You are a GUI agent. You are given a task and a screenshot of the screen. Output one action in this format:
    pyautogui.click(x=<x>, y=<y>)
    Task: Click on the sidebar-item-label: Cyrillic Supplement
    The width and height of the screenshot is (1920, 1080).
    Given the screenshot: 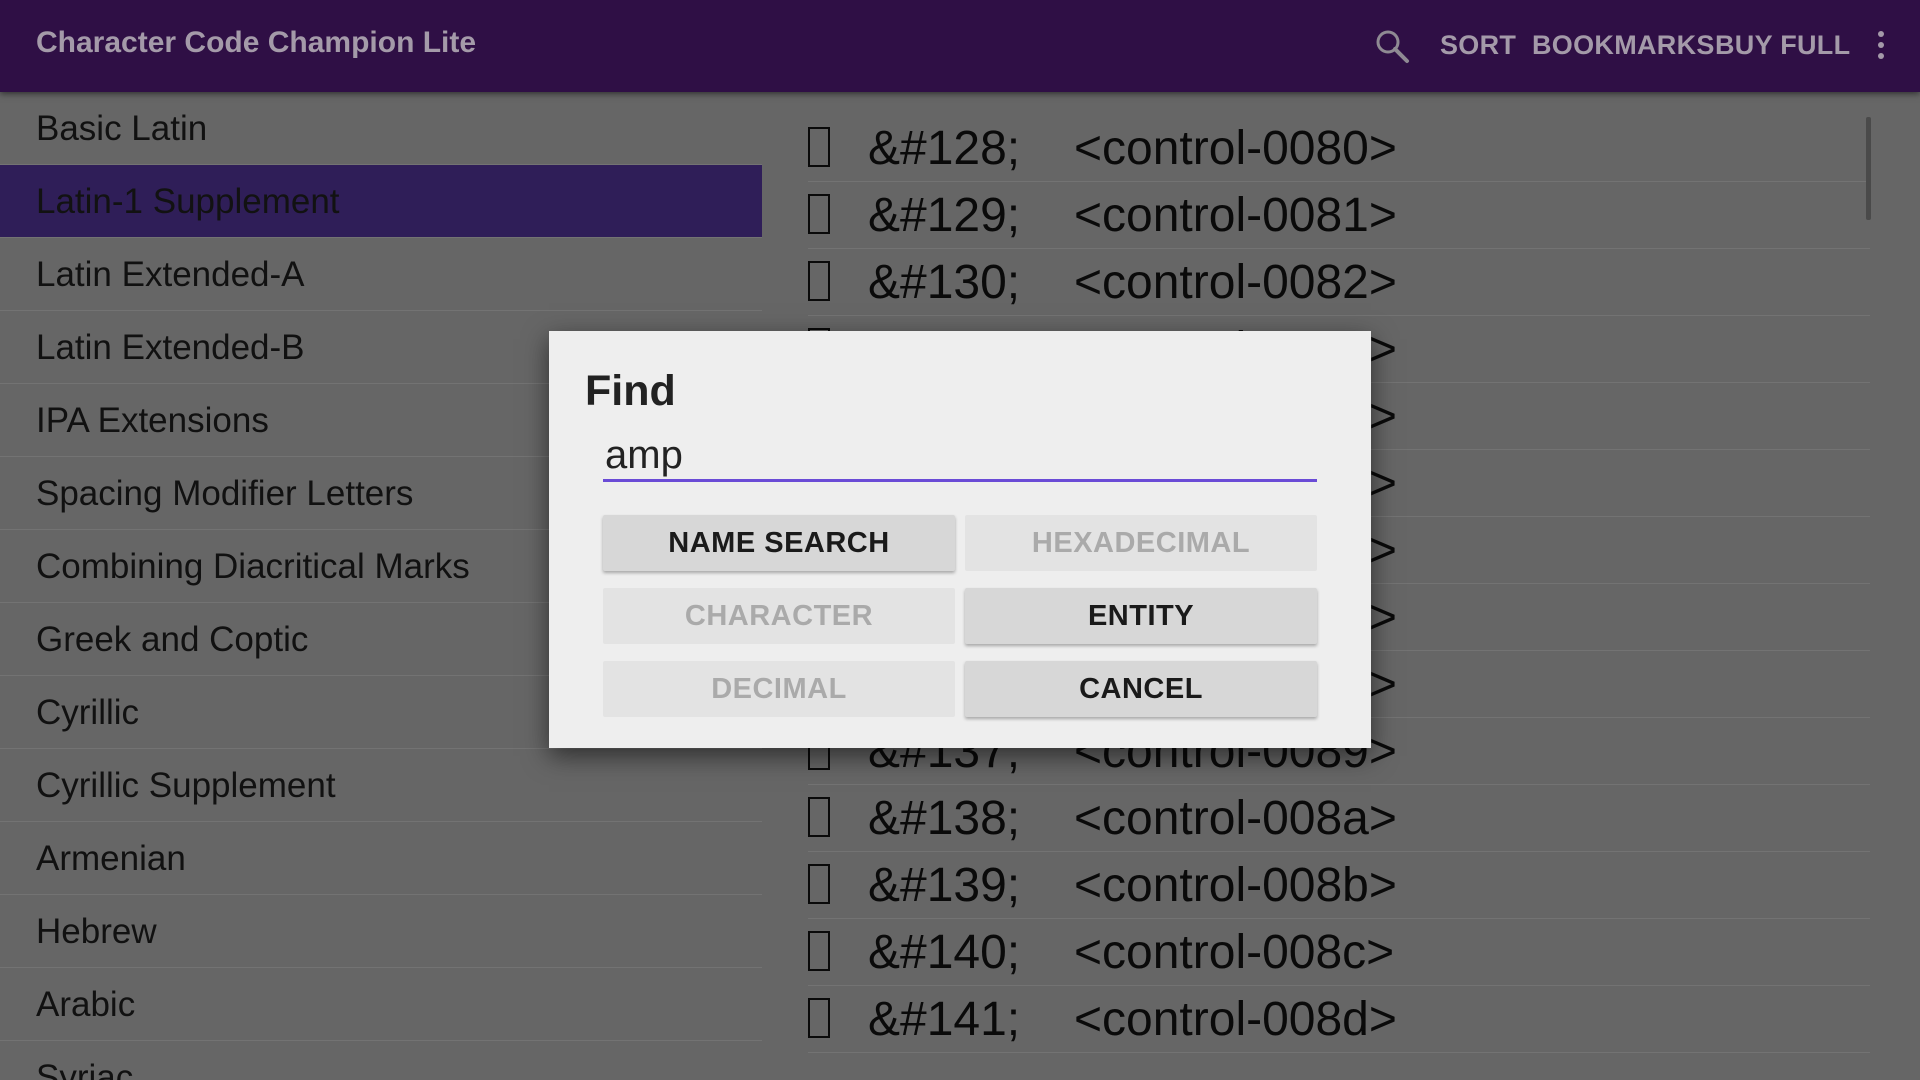 What is the action you would take?
    pyautogui.click(x=186, y=785)
    